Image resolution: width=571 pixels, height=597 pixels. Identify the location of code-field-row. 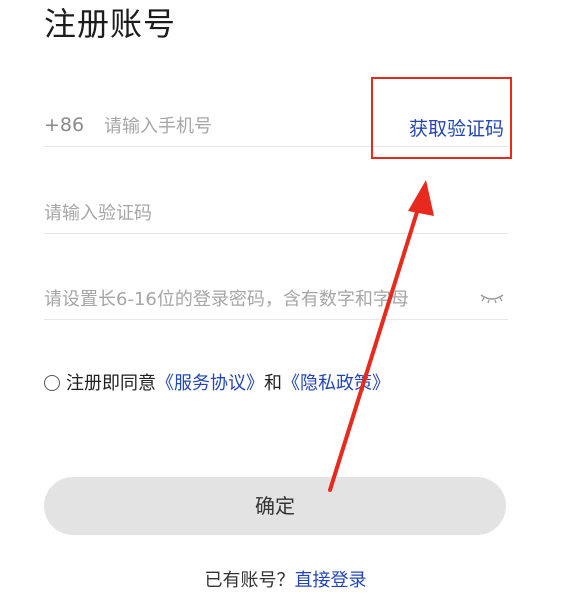
(276, 213).